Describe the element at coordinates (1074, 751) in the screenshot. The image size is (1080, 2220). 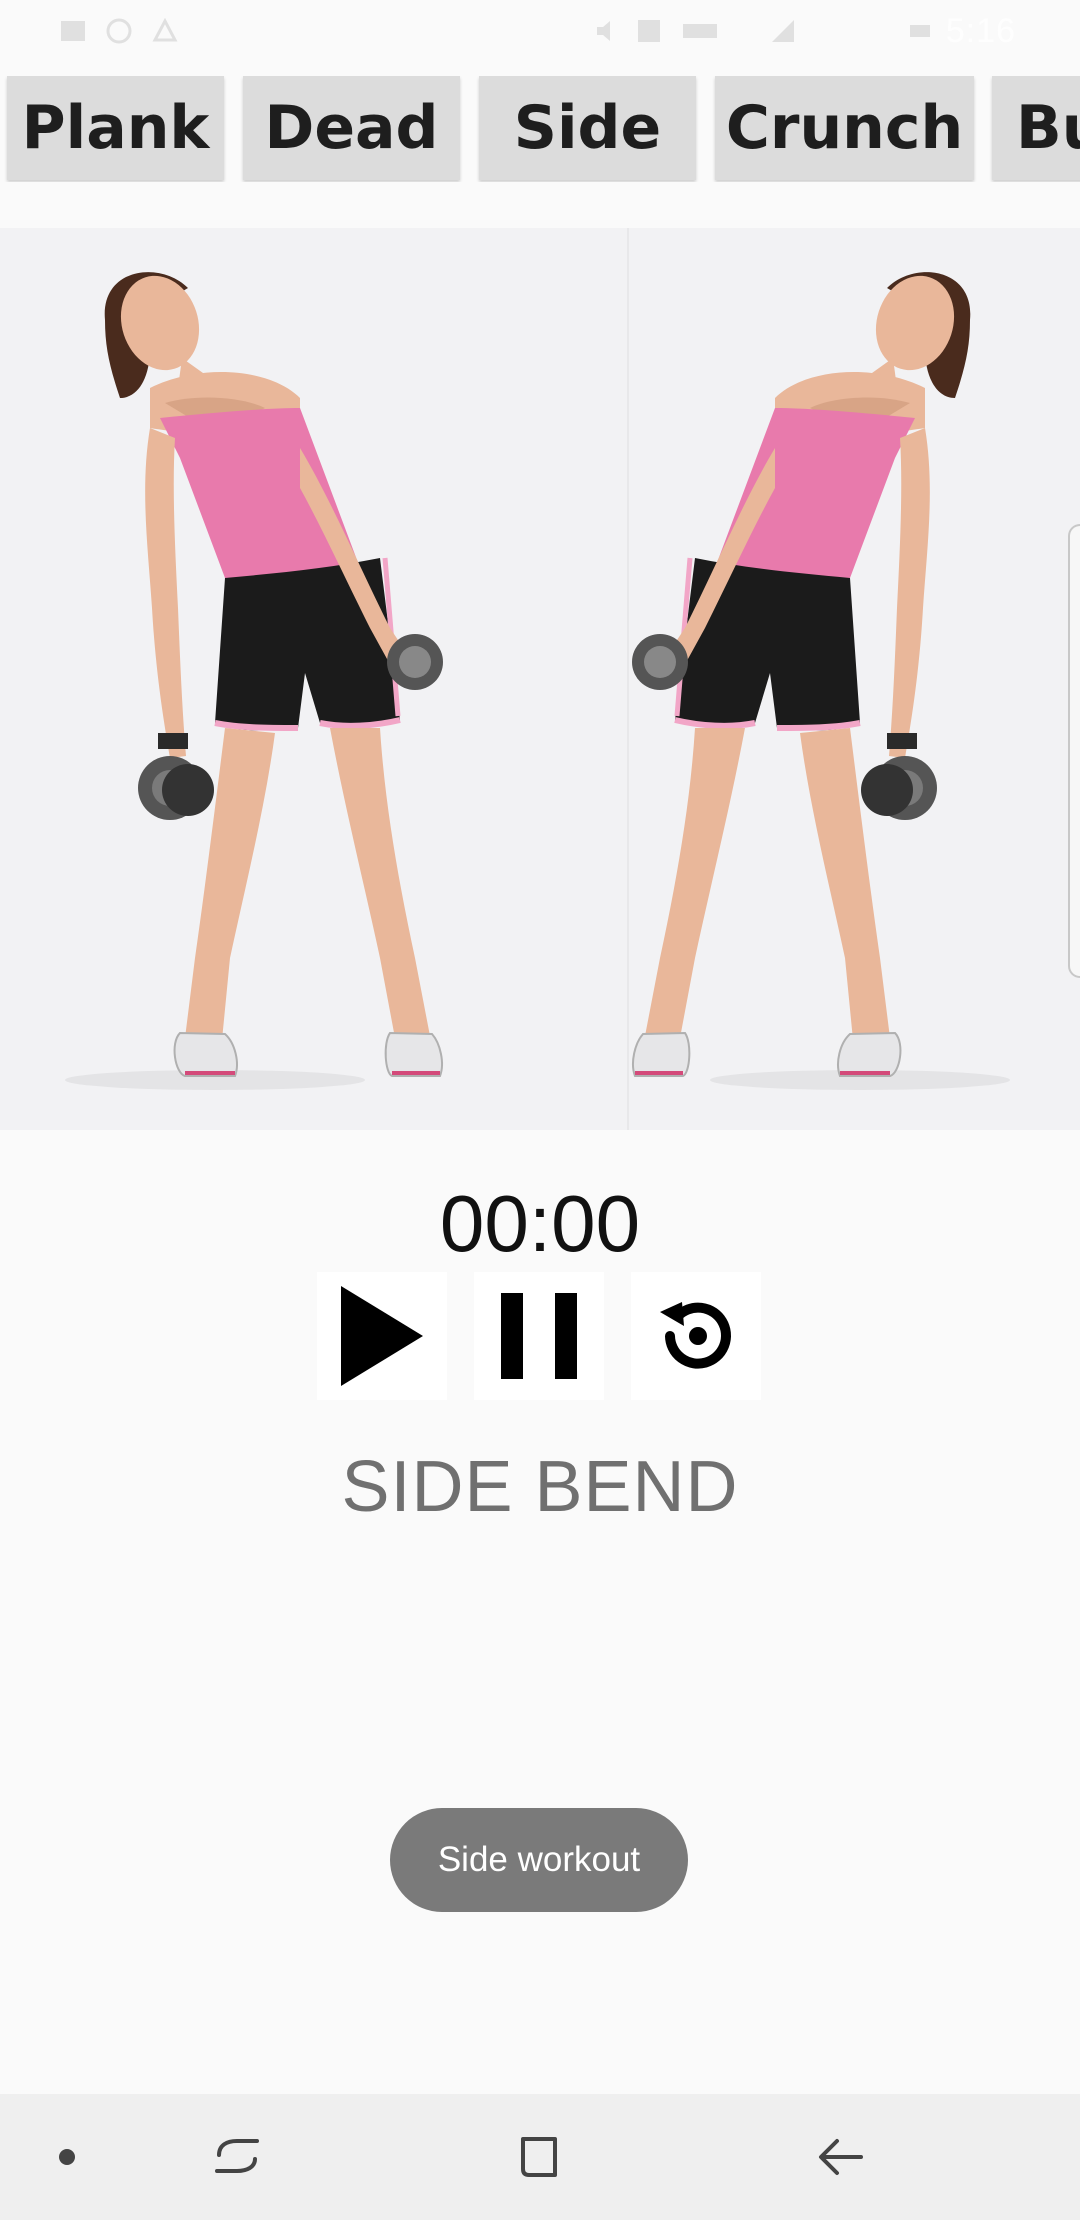
I see `edge-panel-handle` at that location.